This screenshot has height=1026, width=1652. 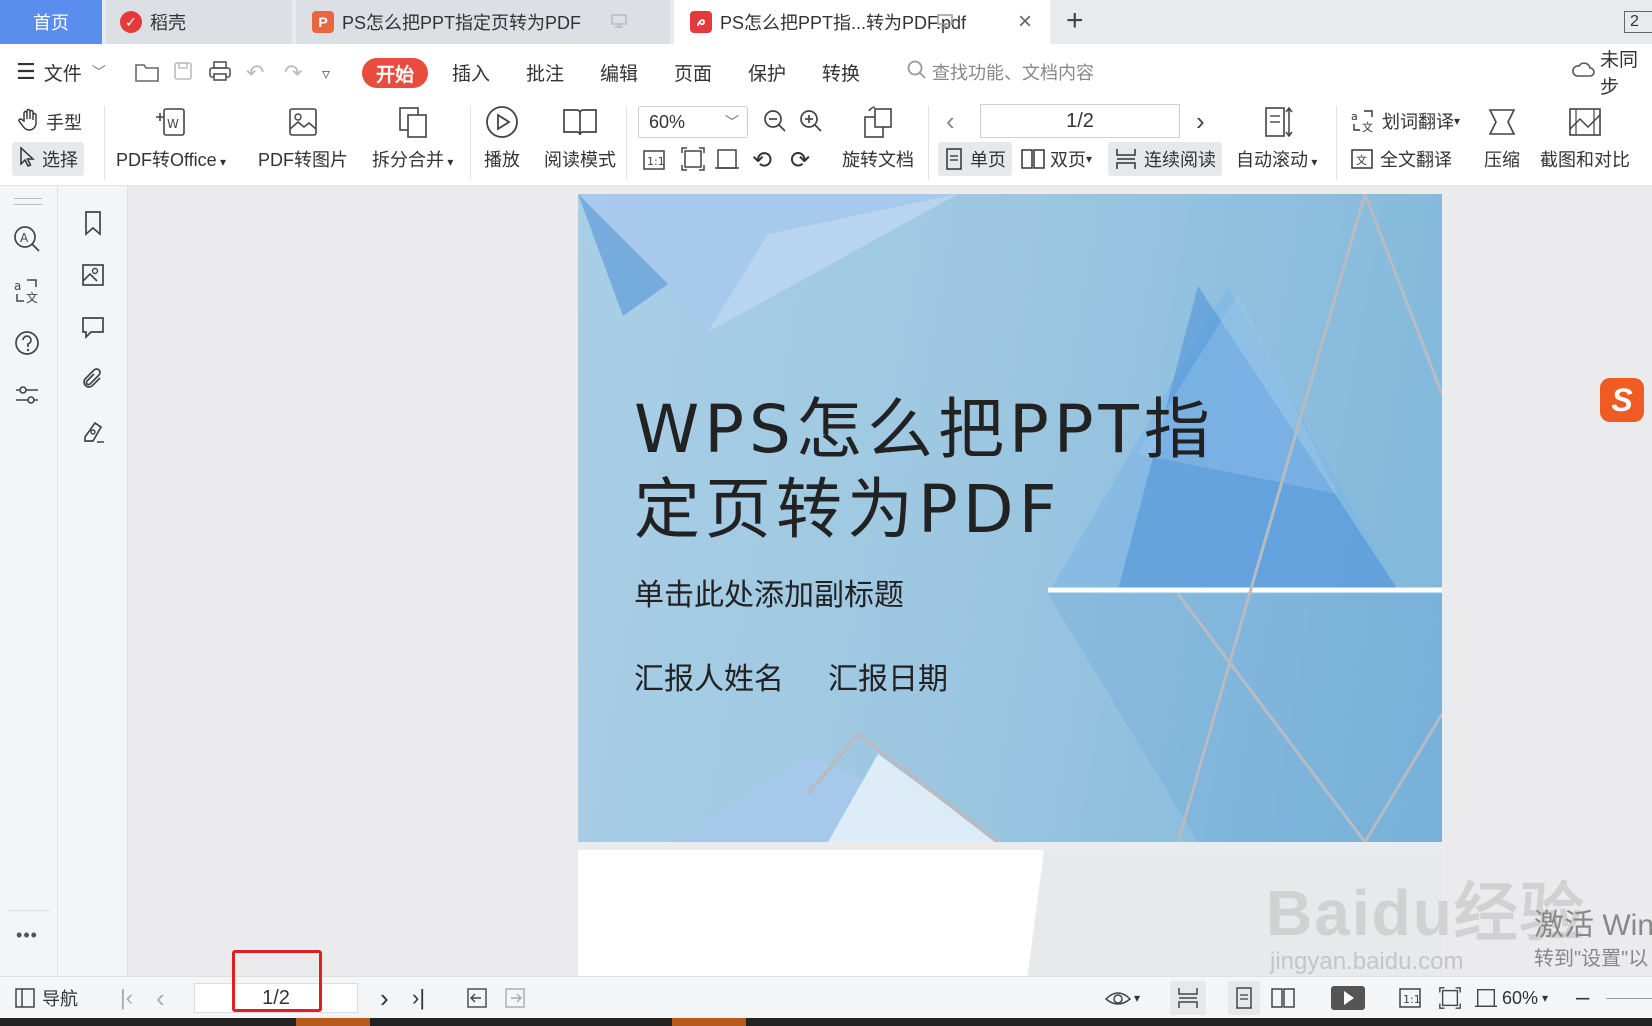 What do you see at coordinates (693, 159) in the screenshot?
I see `fit-page-button` at bounding box center [693, 159].